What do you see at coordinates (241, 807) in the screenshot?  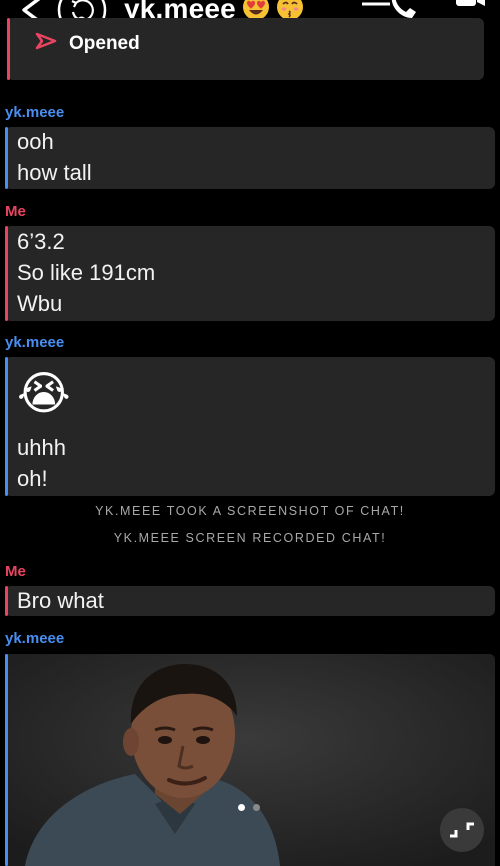 I see `pager-dot-active` at bounding box center [241, 807].